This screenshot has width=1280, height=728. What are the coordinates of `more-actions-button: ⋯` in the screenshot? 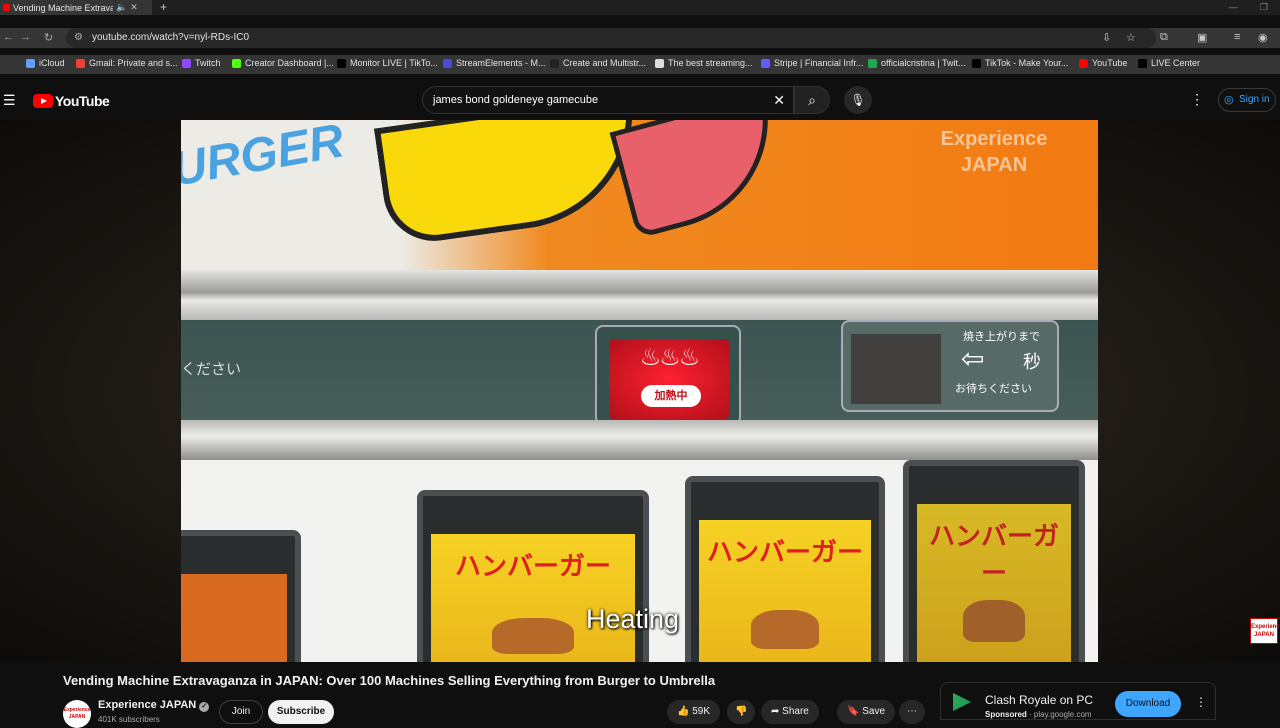 It's located at (912, 712).